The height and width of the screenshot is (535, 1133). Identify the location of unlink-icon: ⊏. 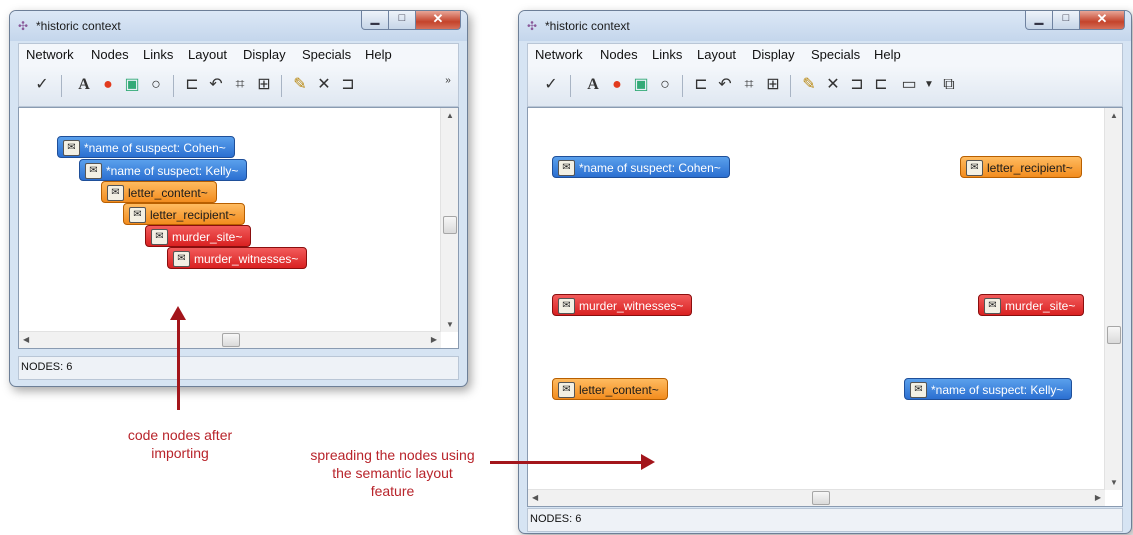
(881, 85).